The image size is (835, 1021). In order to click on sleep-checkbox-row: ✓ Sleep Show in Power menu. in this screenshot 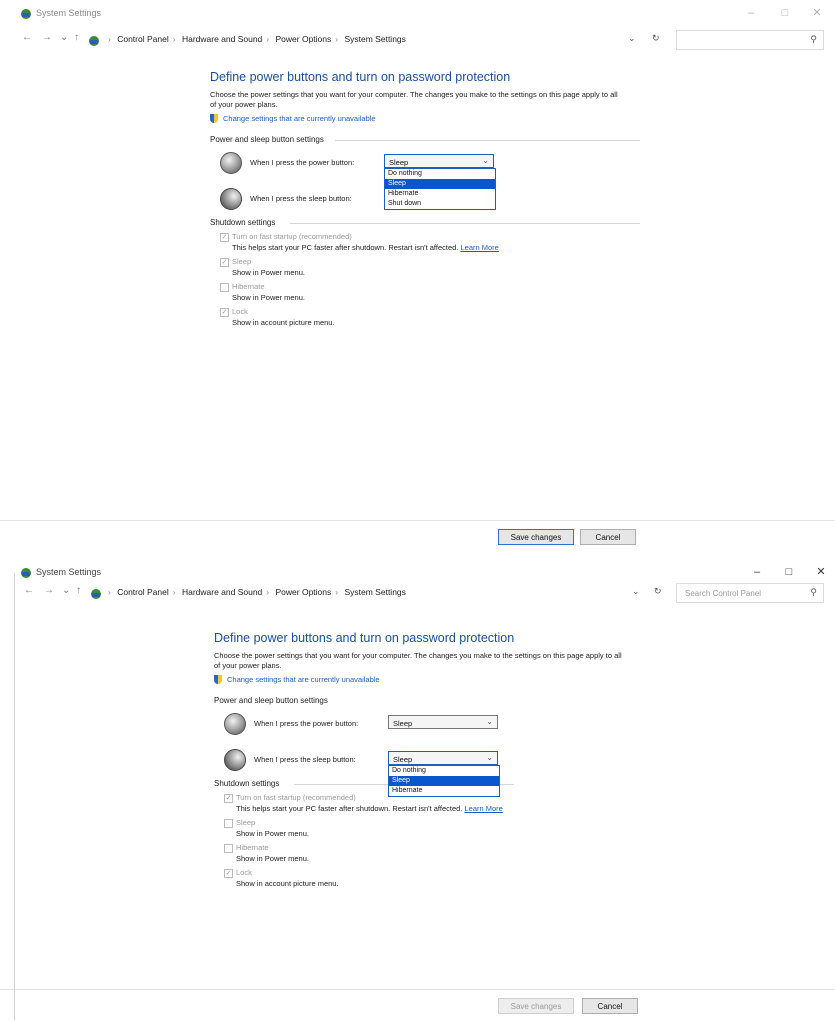, I will do `click(425, 267)`.